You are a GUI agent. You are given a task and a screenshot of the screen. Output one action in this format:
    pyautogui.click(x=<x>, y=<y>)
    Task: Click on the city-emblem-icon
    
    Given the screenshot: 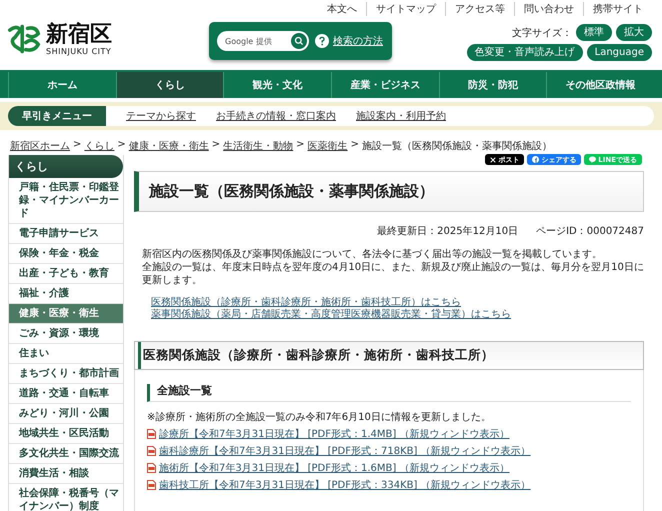 What is the action you would take?
    pyautogui.click(x=24, y=39)
    